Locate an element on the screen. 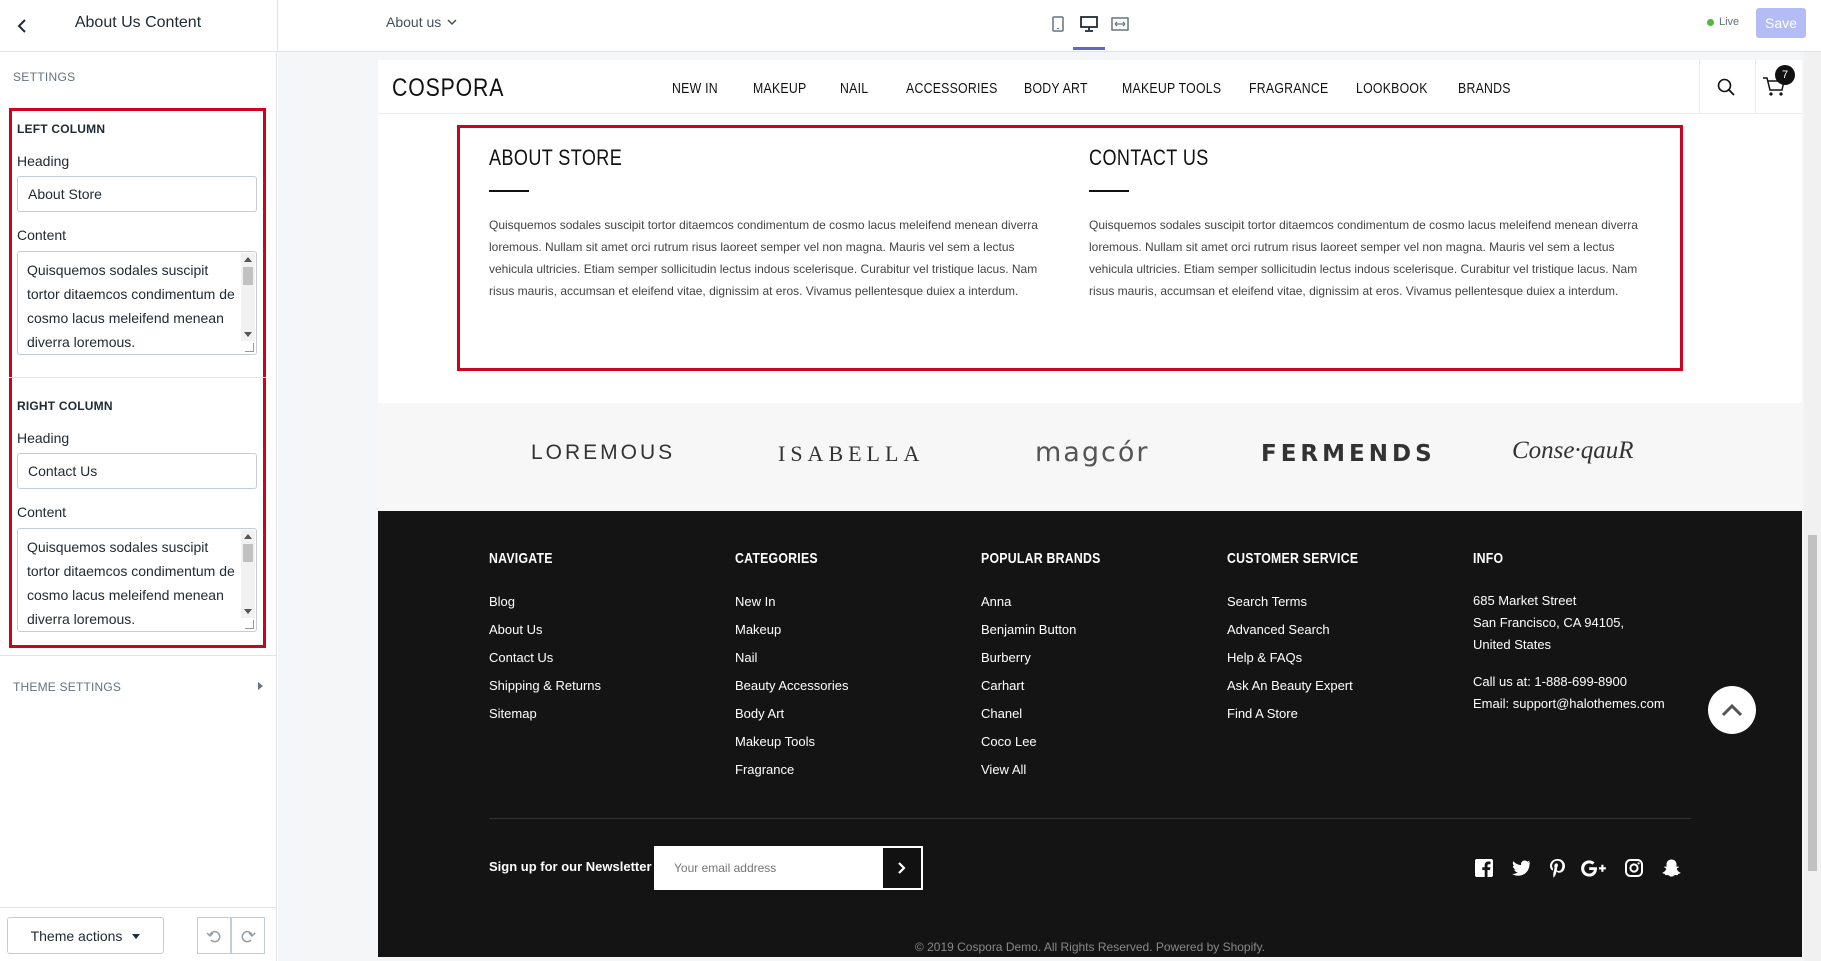 This screenshot has height=961, width=1821. nav-item-lookbook: LOOKBOOK is located at coordinates (1392, 88).